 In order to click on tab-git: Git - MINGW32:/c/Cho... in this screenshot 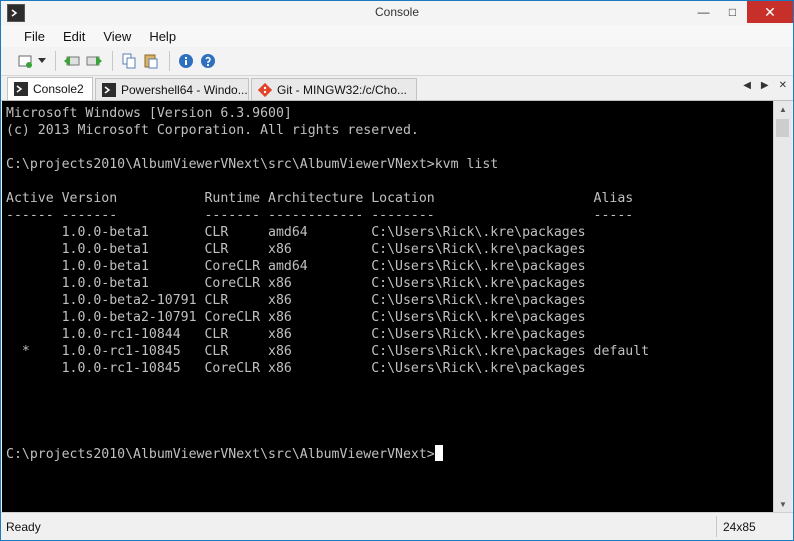, I will do `click(334, 89)`.